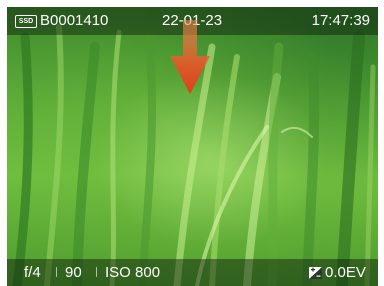  I want to click on down-arrow-icon, so click(190, 57).